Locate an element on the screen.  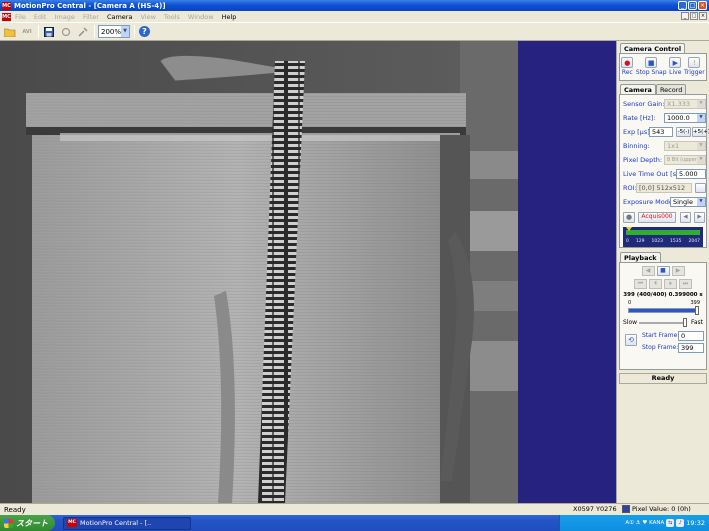
refresh-icon is located at coordinates (66, 32).